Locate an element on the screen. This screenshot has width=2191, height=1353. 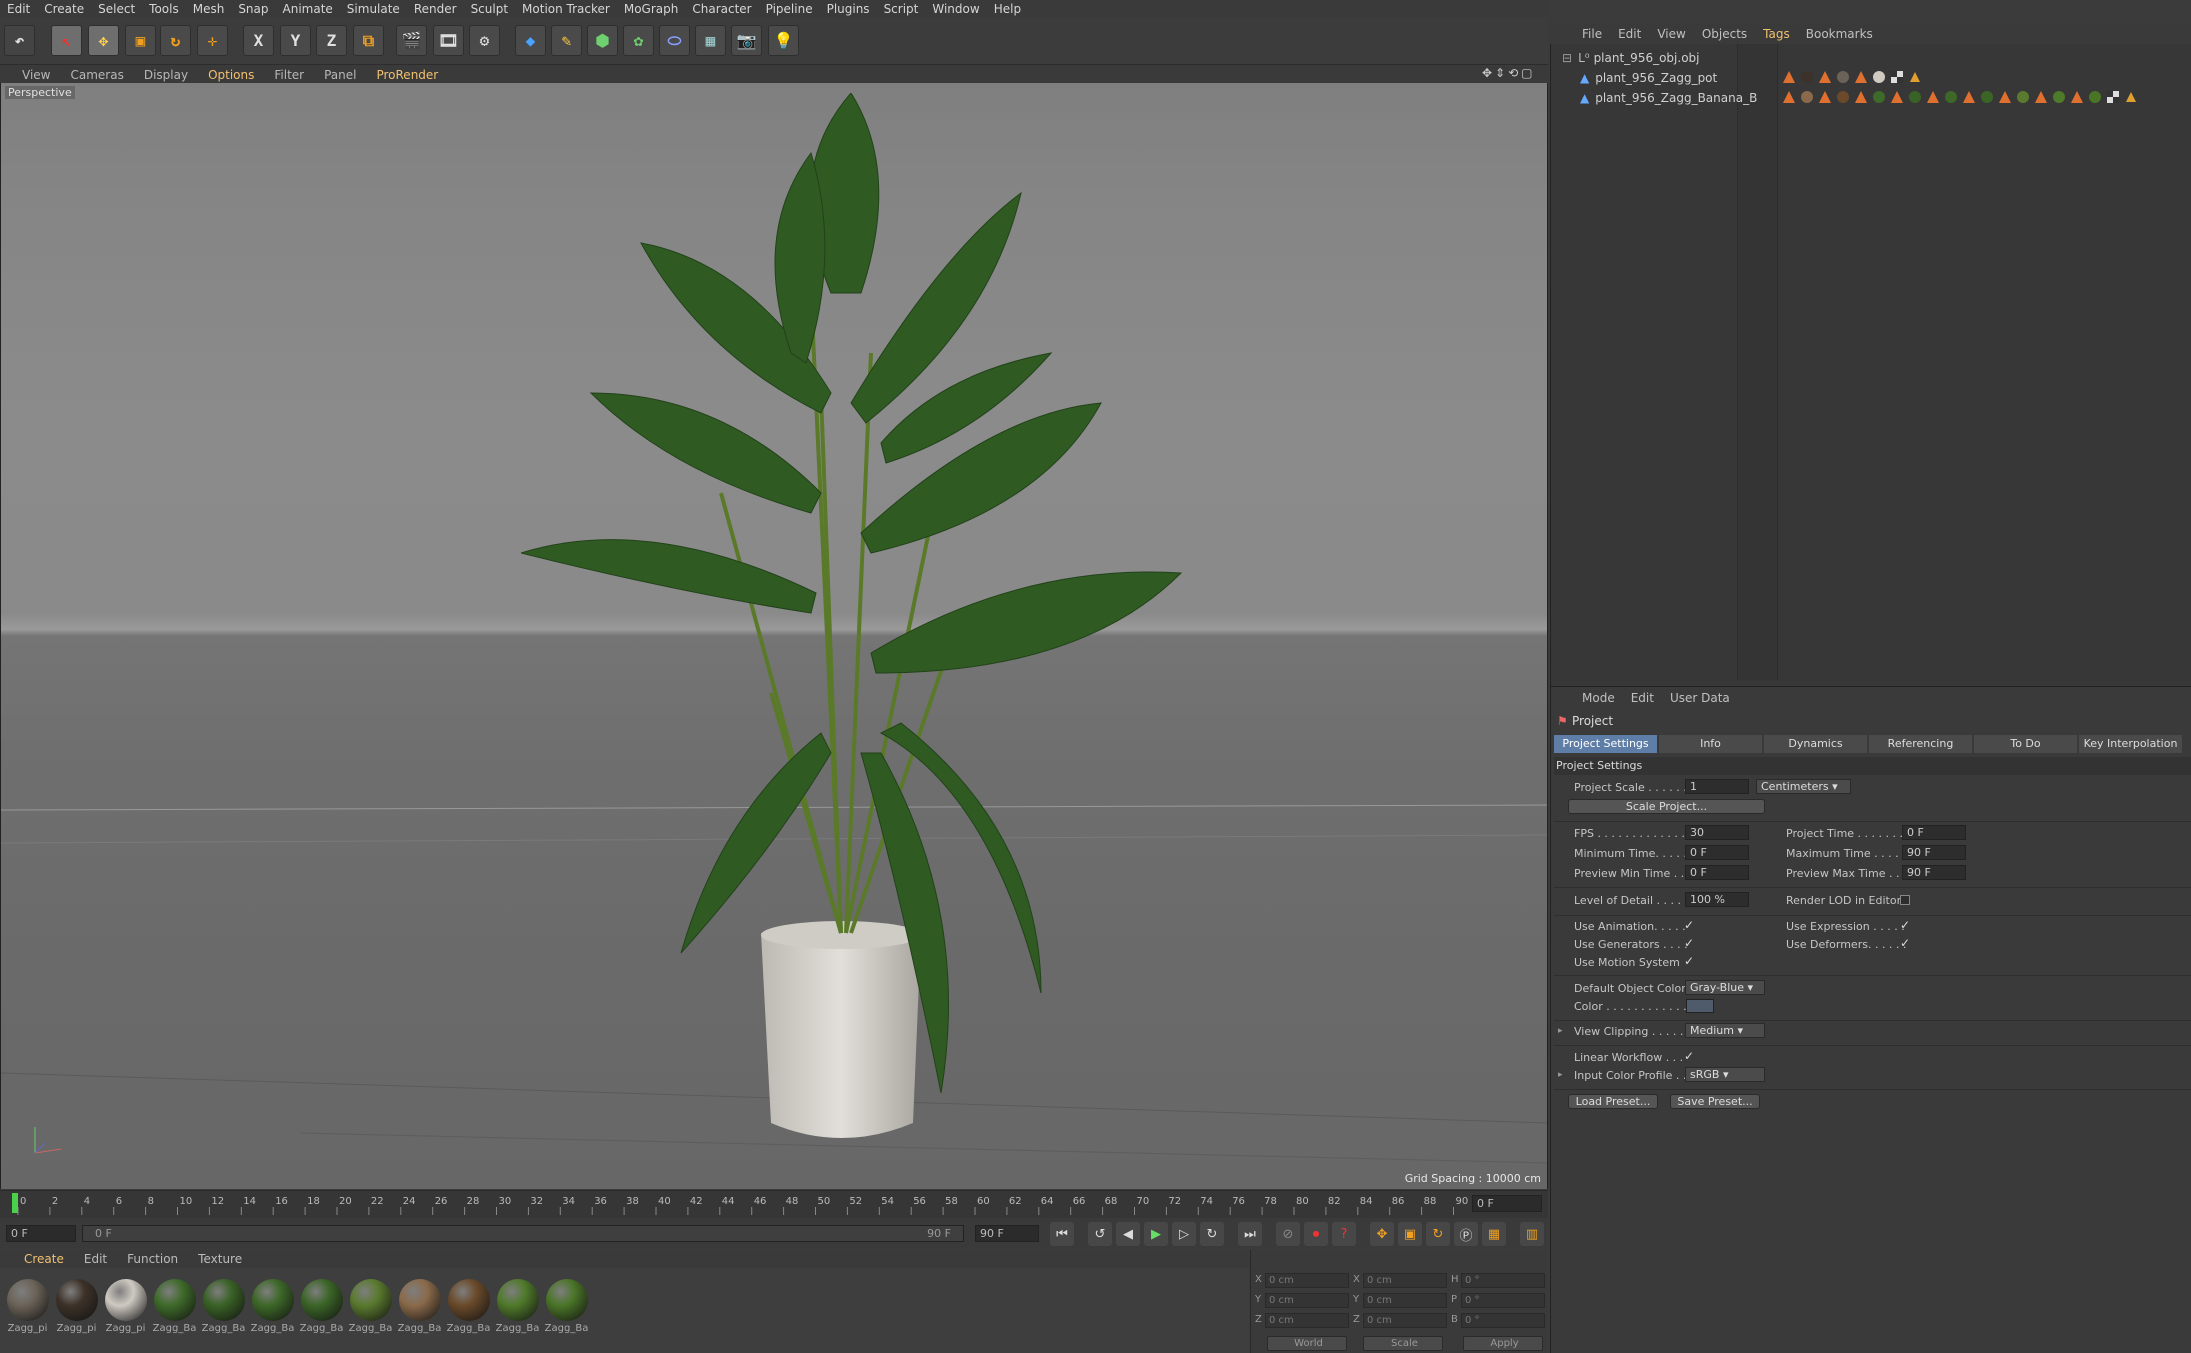
menu-simulate: Simulate is located at coordinates (373, 9).